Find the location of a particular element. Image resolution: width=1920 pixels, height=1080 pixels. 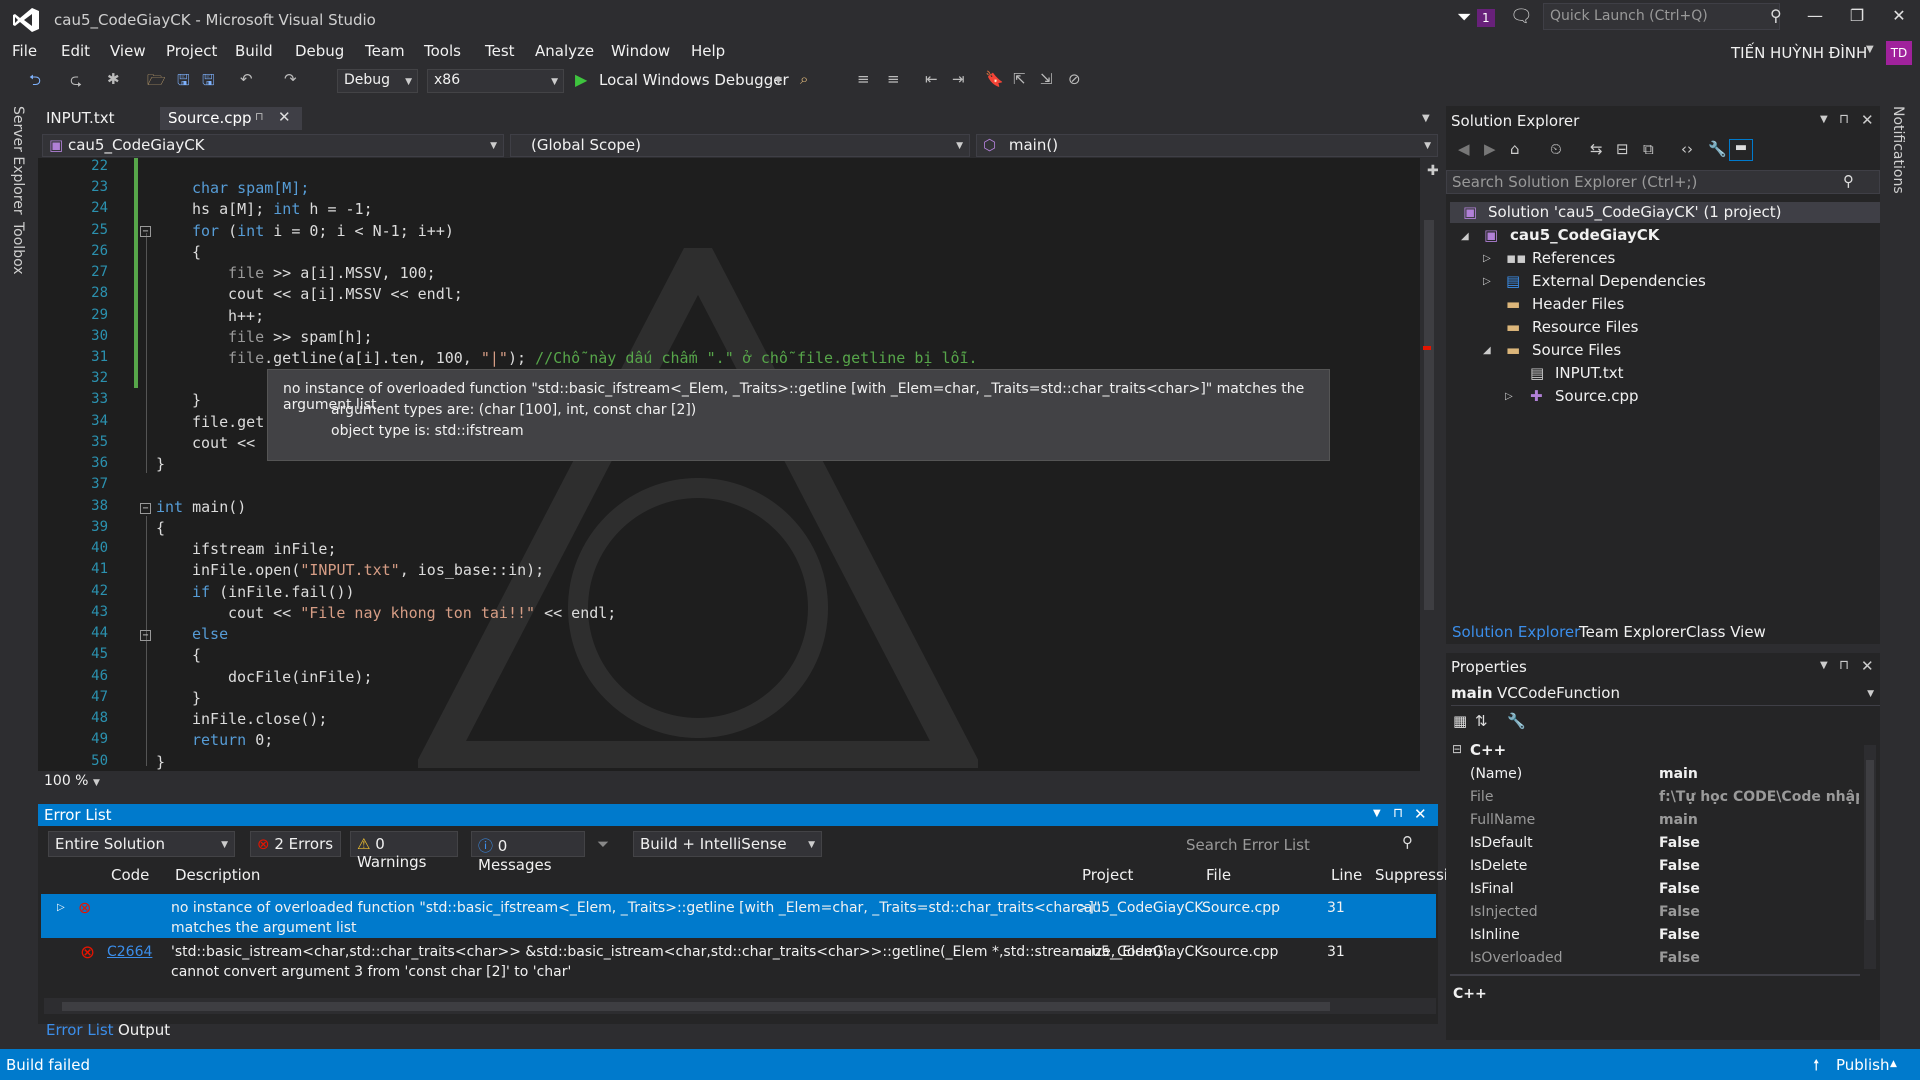

menu-edit: Edit is located at coordinates (75, 51).